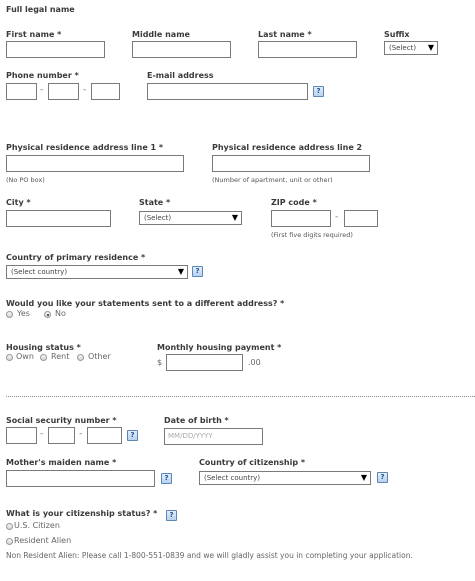 This screenshot has height=581, width=475. What do you see at coordinates (9, 314) in the screenshot?
I see `statements-yes-radio` at bounding box center [9, 314].